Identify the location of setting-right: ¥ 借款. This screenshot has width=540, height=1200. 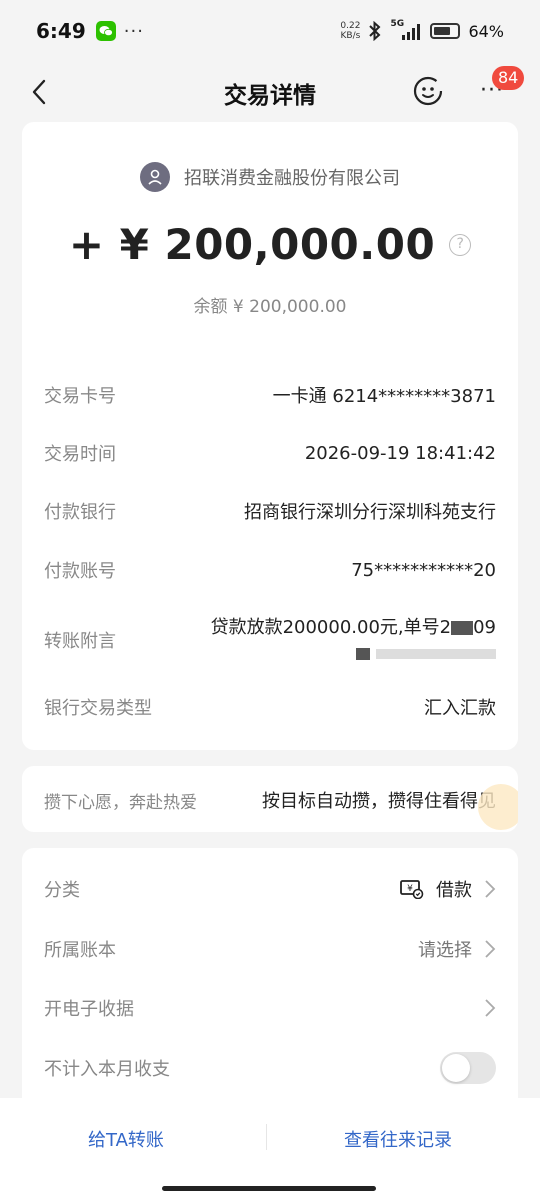
(448, 889).